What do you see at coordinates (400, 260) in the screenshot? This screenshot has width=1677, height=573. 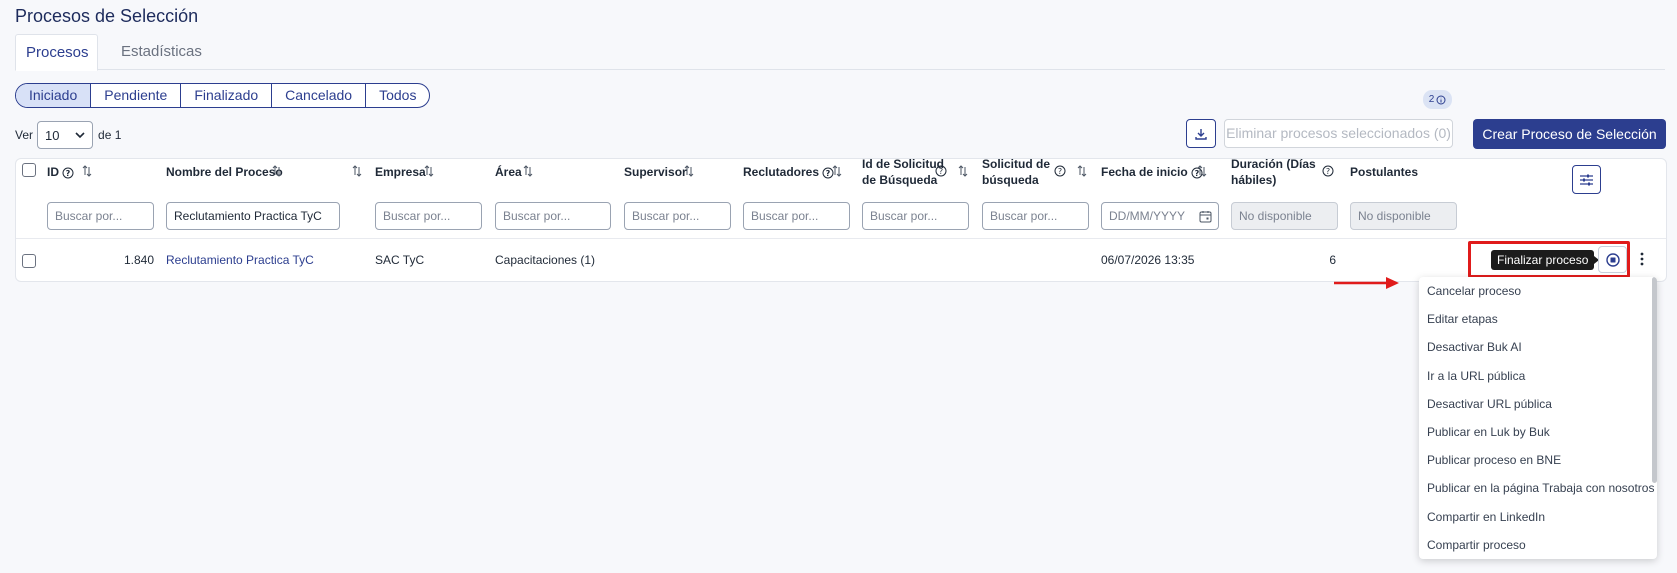 I see `row-empresa: SAC TyC` at bounding box center [400, 260].